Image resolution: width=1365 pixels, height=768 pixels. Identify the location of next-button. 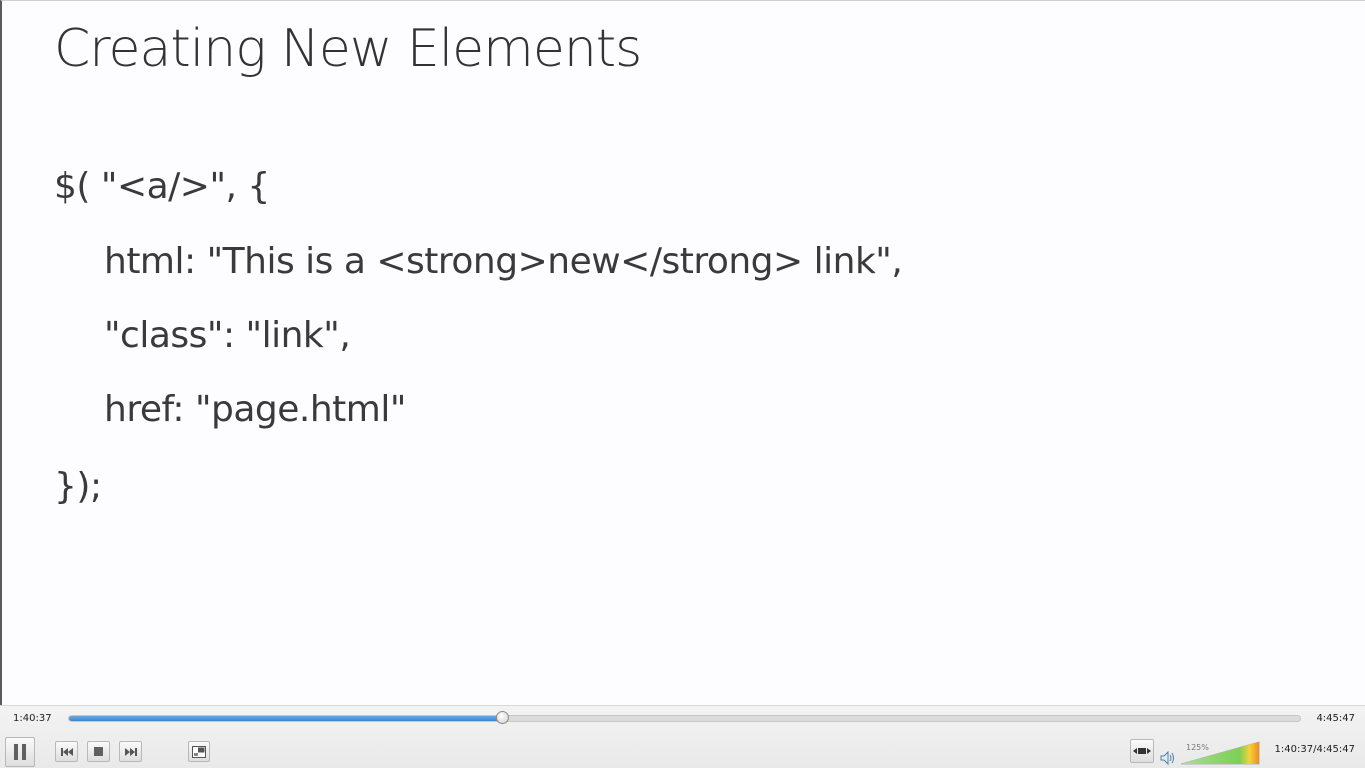
(130, 751).